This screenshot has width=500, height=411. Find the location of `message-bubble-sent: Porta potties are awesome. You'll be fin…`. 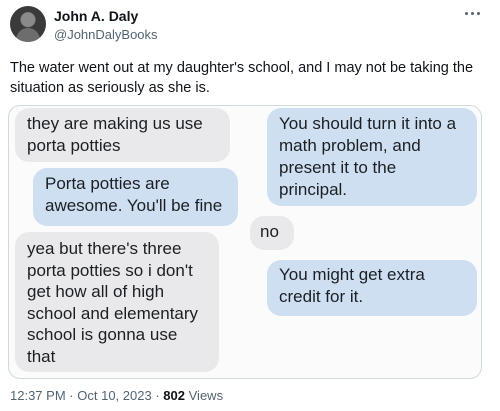

message-bubble-sent: Porta potties are awesome. You'll be fin… is located at coordinates (135, 197).